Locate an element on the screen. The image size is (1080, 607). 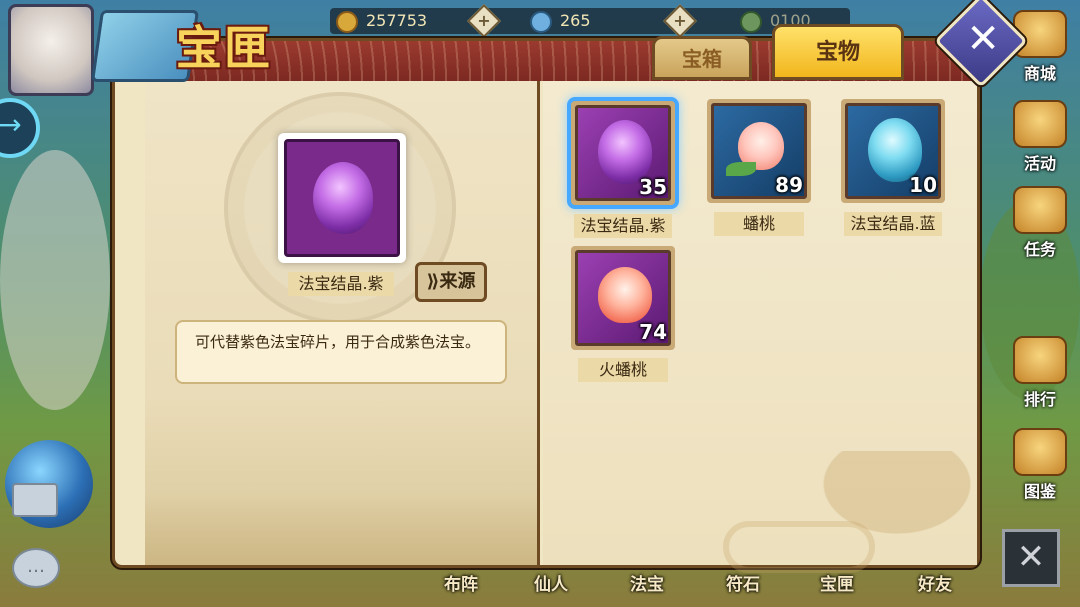
close-icon: ✕ is located at coordinates (983, 38).